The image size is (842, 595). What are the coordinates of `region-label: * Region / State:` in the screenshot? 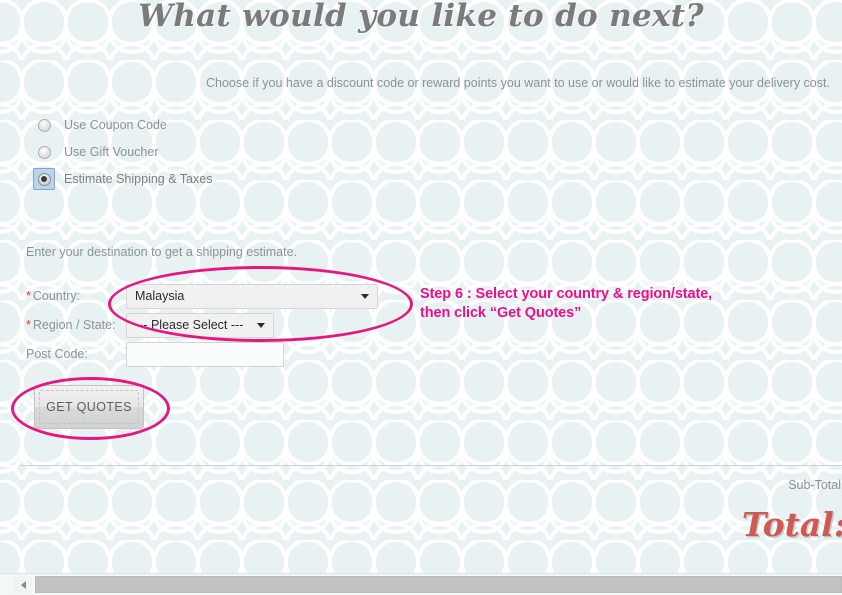 It's located at (76, 325).